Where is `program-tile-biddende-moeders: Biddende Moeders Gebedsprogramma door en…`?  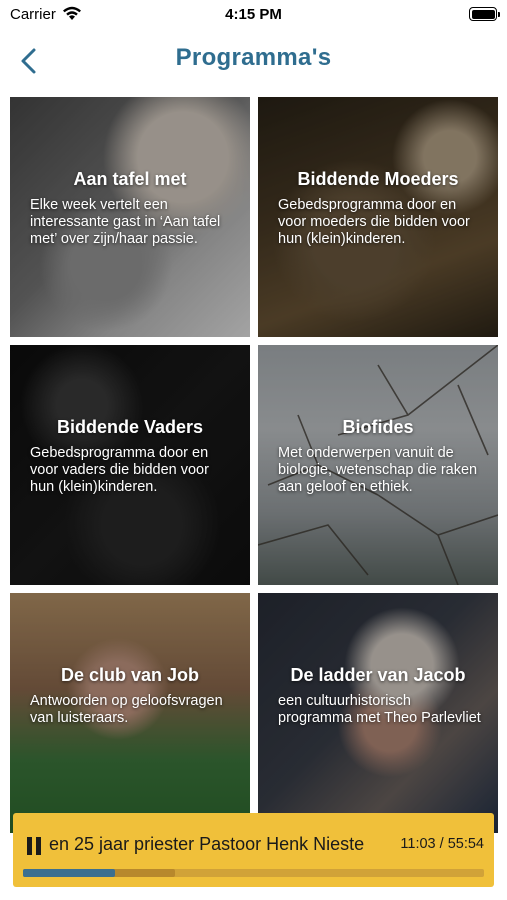 program-tile-biddende-moeders: Biddende Moeders Gebedsprogramma door en… is located at coordinates (378, 217).